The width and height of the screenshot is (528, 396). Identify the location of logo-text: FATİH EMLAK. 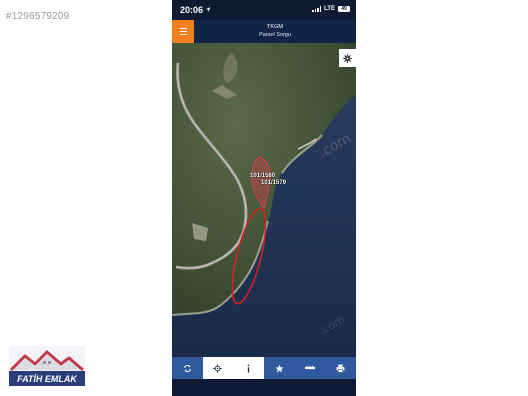
(47, 379).